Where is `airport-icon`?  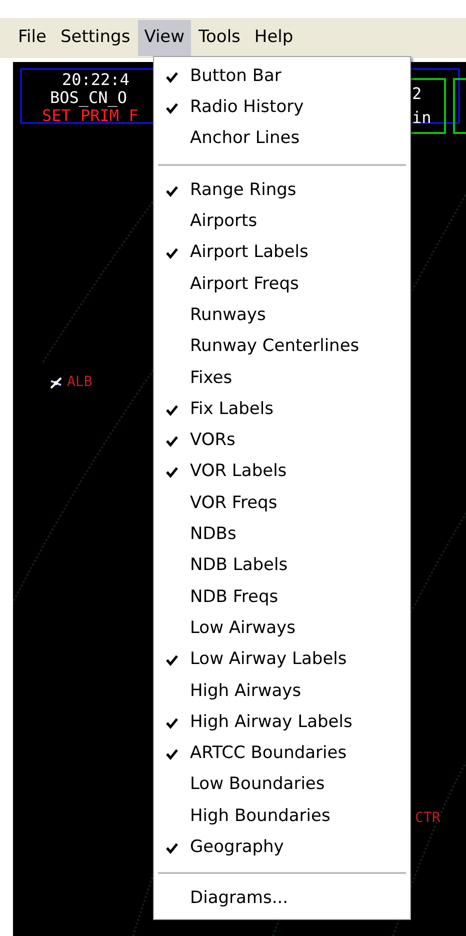 airport-icon is located at coordinates (56, 383).